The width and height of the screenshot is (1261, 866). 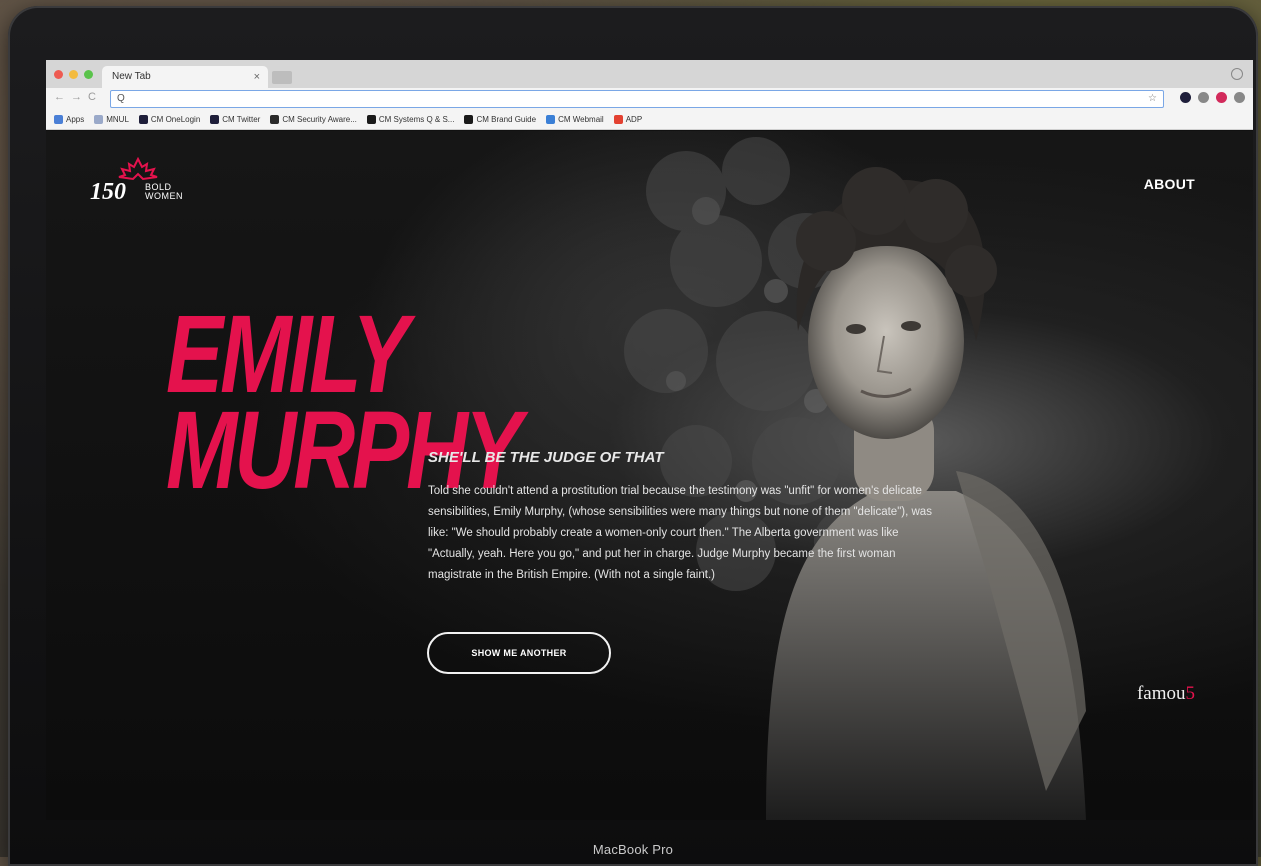 I want to click on logo-text: BOLD WOMEN, so click(x=164, y=192).